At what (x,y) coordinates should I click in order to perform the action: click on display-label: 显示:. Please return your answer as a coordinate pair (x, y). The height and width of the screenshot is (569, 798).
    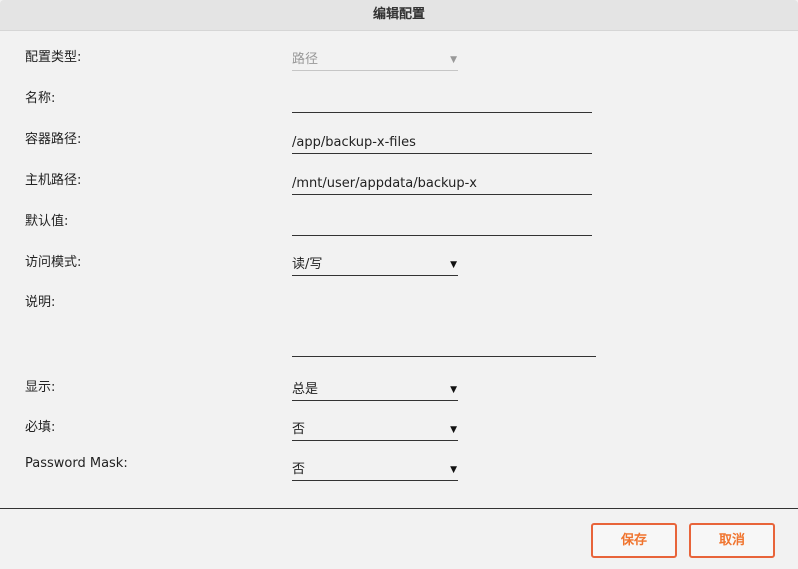
    Looking at the image, I should click on (40, 387).